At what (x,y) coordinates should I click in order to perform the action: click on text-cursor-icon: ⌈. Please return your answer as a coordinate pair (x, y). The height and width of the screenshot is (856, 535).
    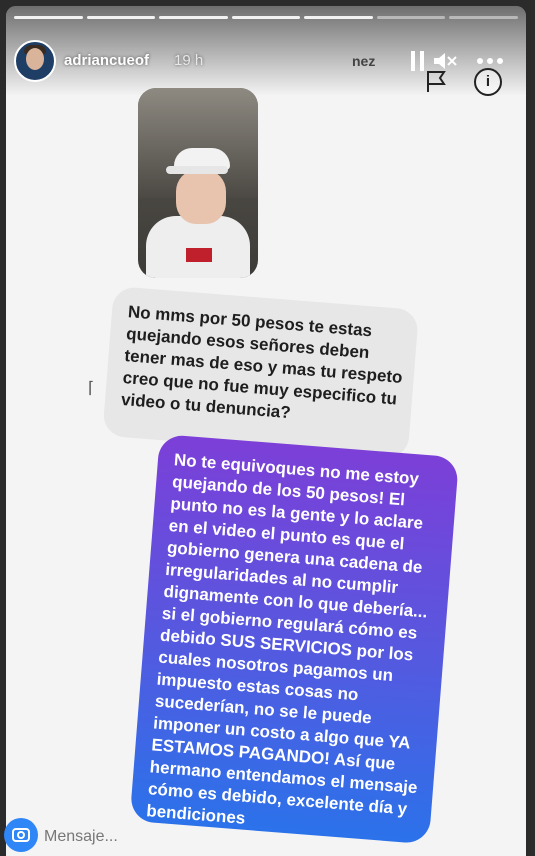
    Looking at the image, I should click on (91, 388).